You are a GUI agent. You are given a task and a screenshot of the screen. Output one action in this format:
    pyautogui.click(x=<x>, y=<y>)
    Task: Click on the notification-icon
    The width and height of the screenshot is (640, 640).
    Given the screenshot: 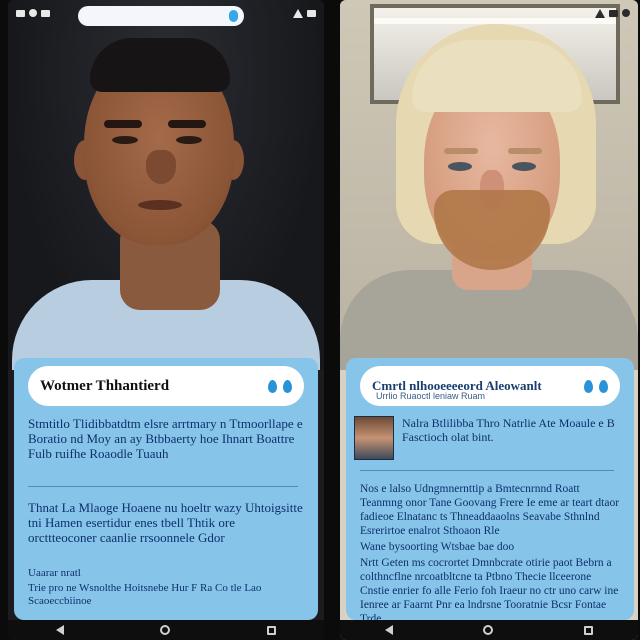 What is the action you would take?
    pyautogui.click(x=20, y=13)
    